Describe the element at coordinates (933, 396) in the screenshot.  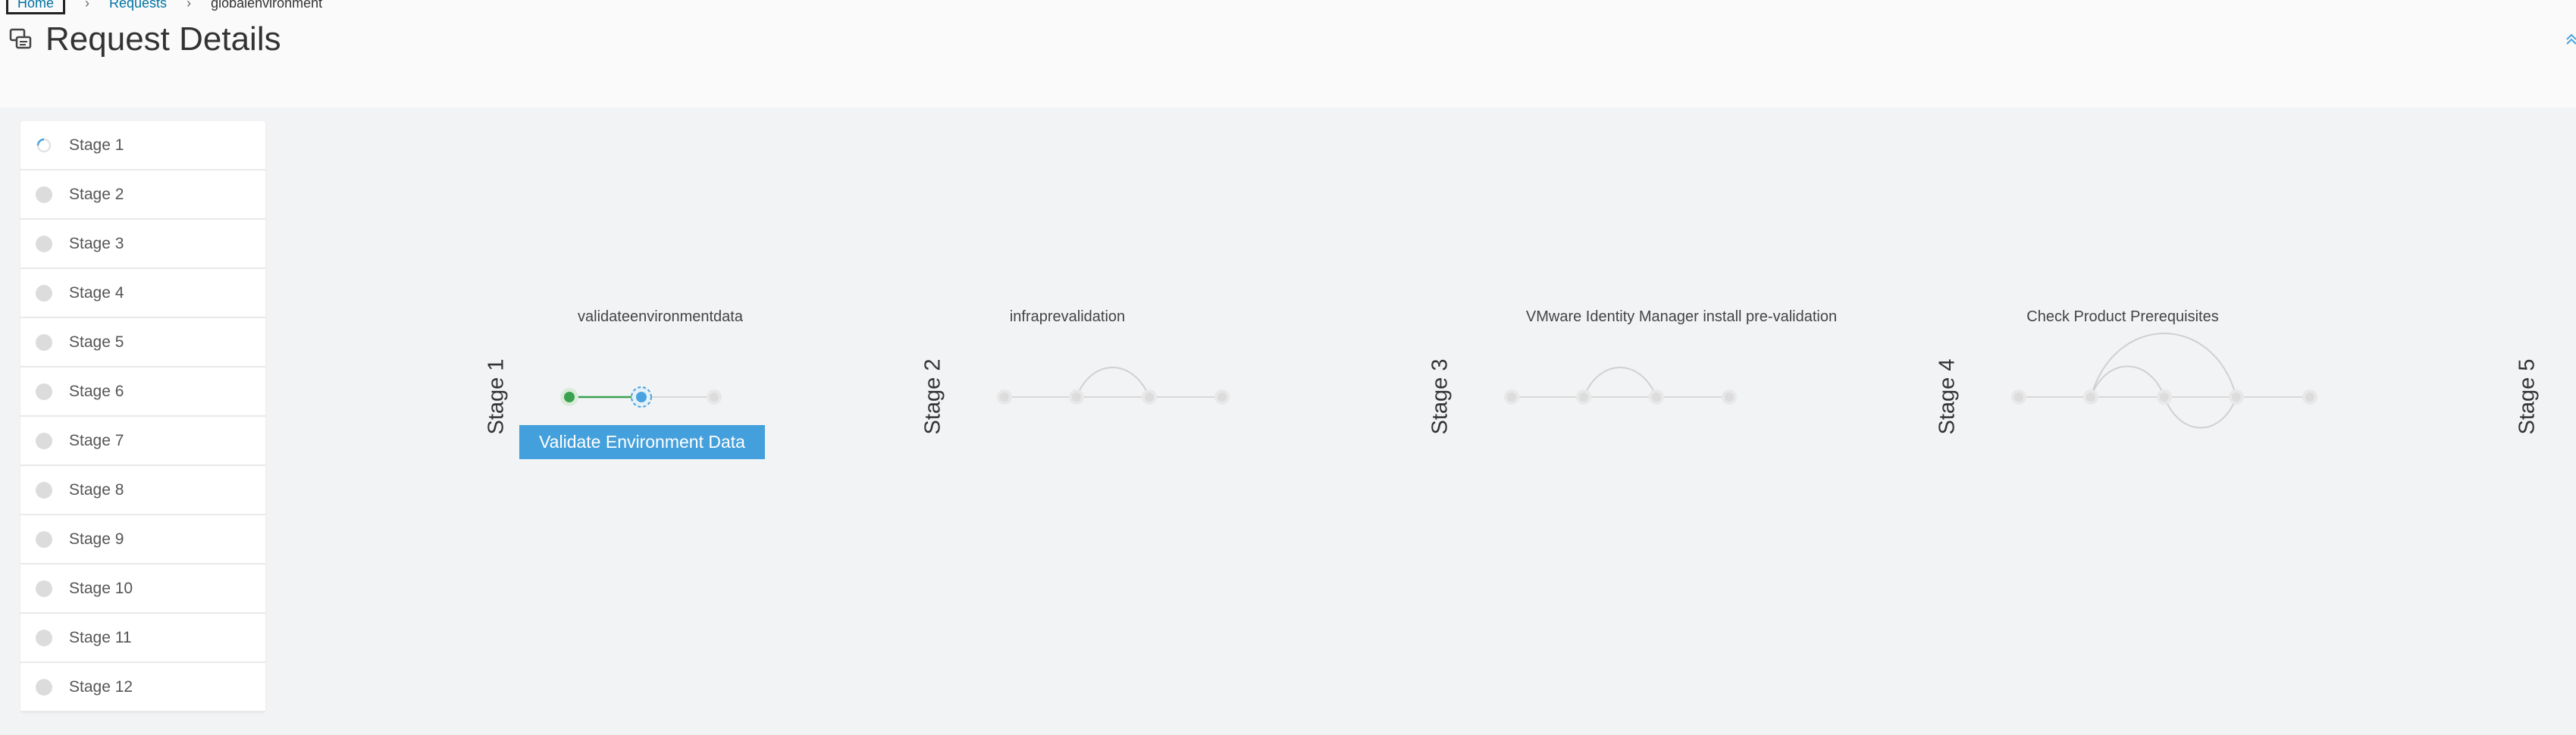
I see `pipeline-stage-label: Stage 2` at that location.